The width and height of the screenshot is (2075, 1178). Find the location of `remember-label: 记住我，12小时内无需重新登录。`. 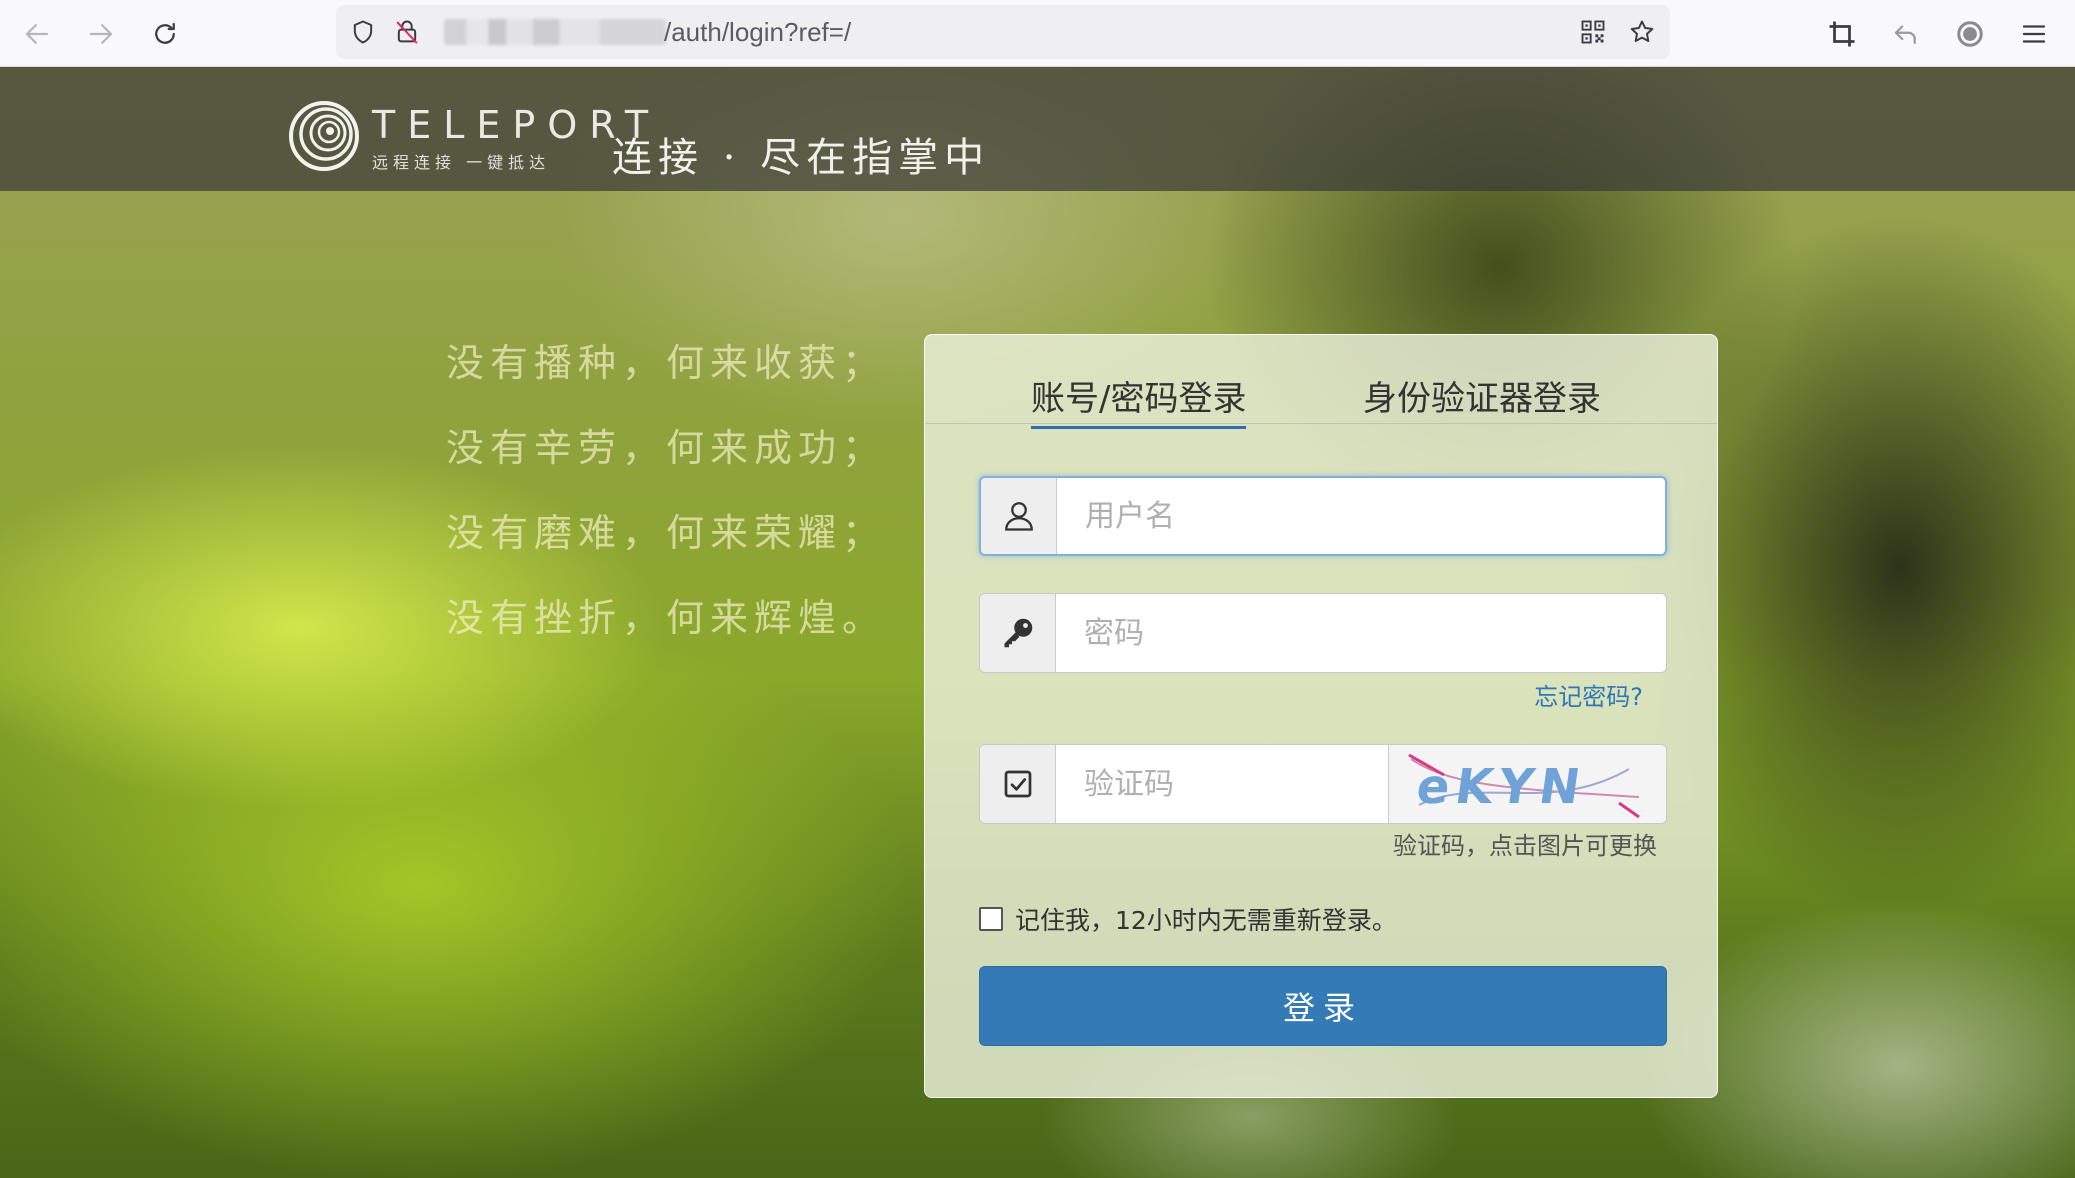

remember-label: 记住我，12小时内无需重新登录。 is located at coordinates (1206, 920).